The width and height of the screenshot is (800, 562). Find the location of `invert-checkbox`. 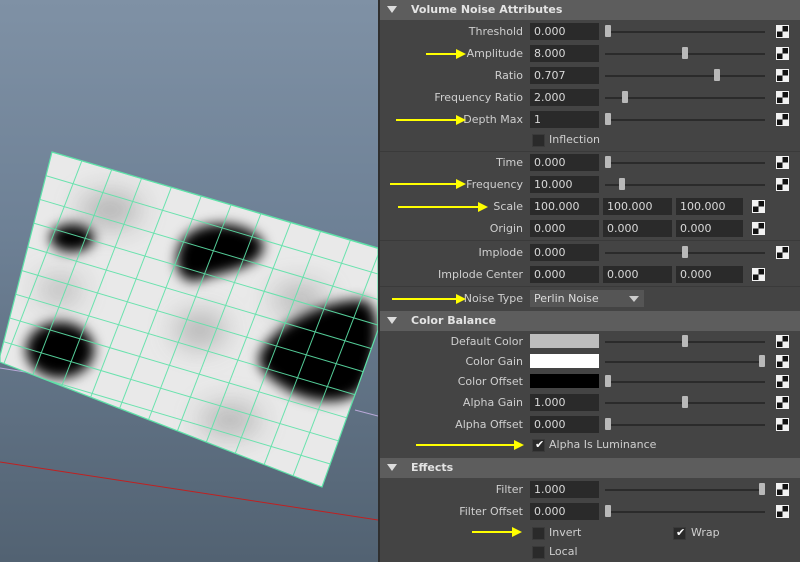

invert-checkbox is located at coordinates (538, 533).